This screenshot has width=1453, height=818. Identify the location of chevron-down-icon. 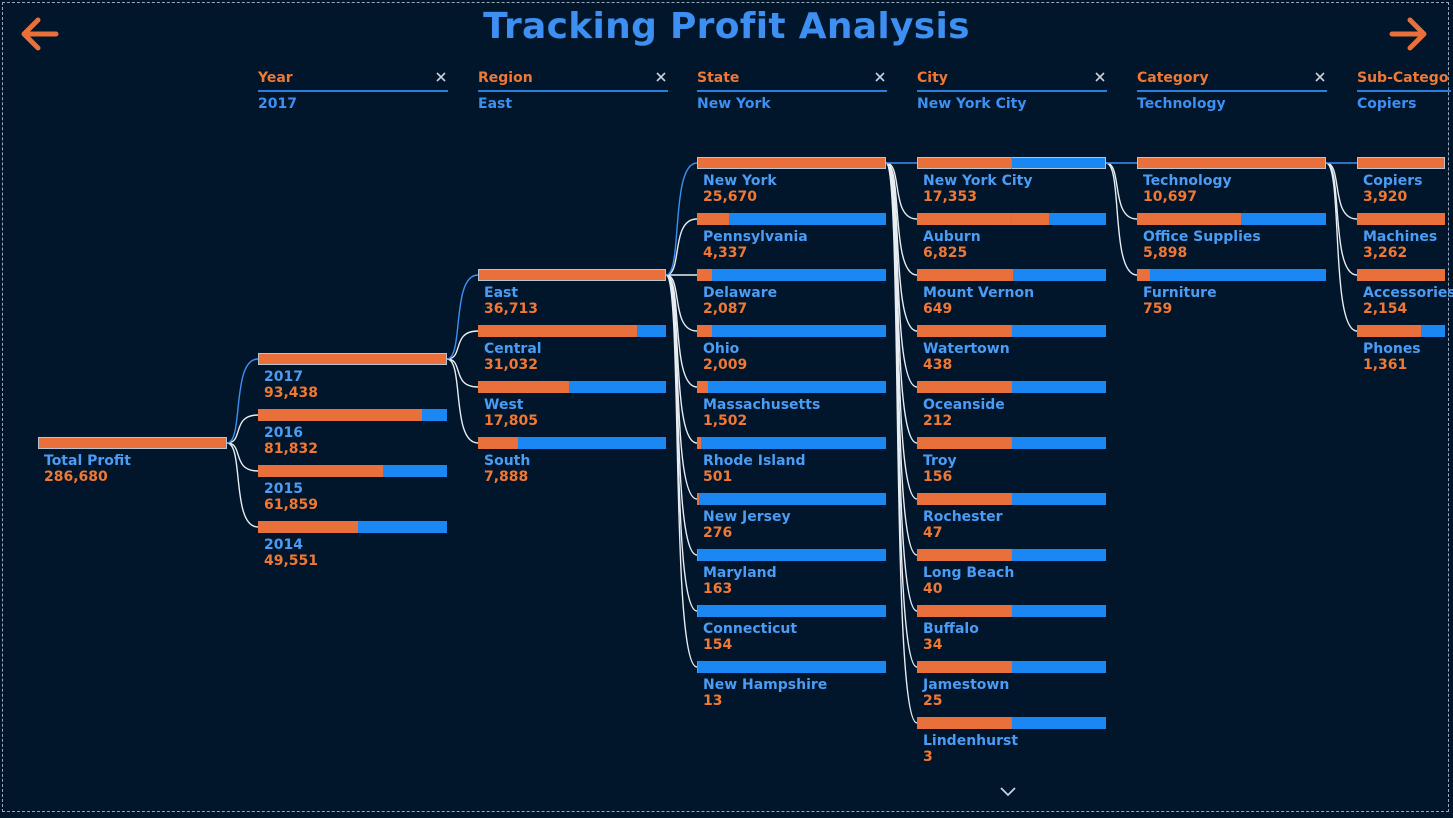
(1008, 791).